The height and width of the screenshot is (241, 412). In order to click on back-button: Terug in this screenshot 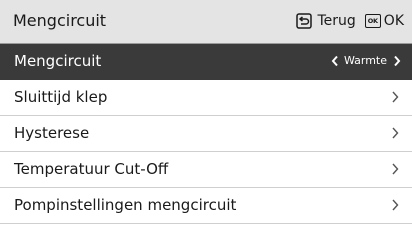, I will do `click(330, 21)`.